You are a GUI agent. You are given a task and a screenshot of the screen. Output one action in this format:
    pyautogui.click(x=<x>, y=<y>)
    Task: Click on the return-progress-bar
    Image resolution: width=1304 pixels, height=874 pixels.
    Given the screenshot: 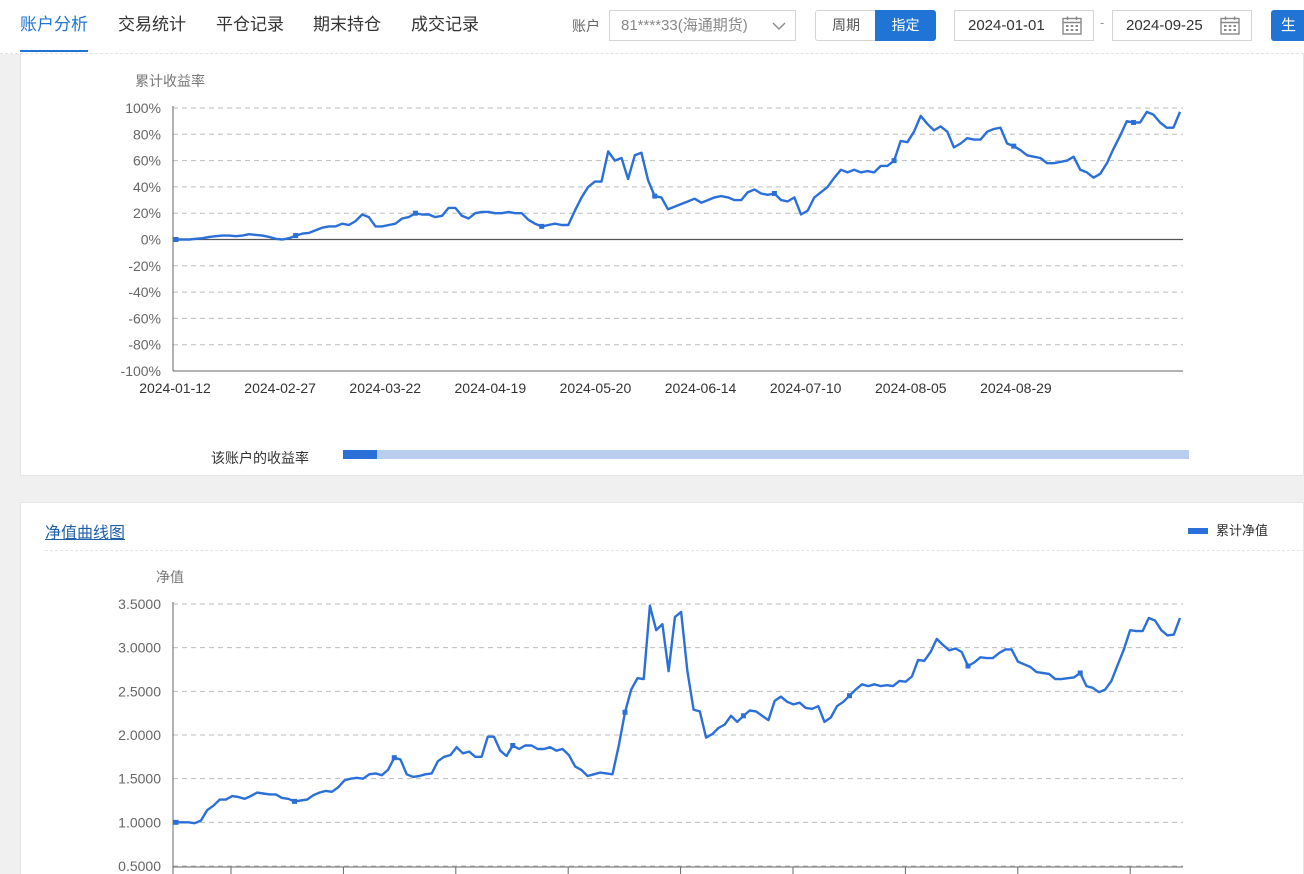 What is the action you would take?
    pyautogui.click(x=766, y=454)
    